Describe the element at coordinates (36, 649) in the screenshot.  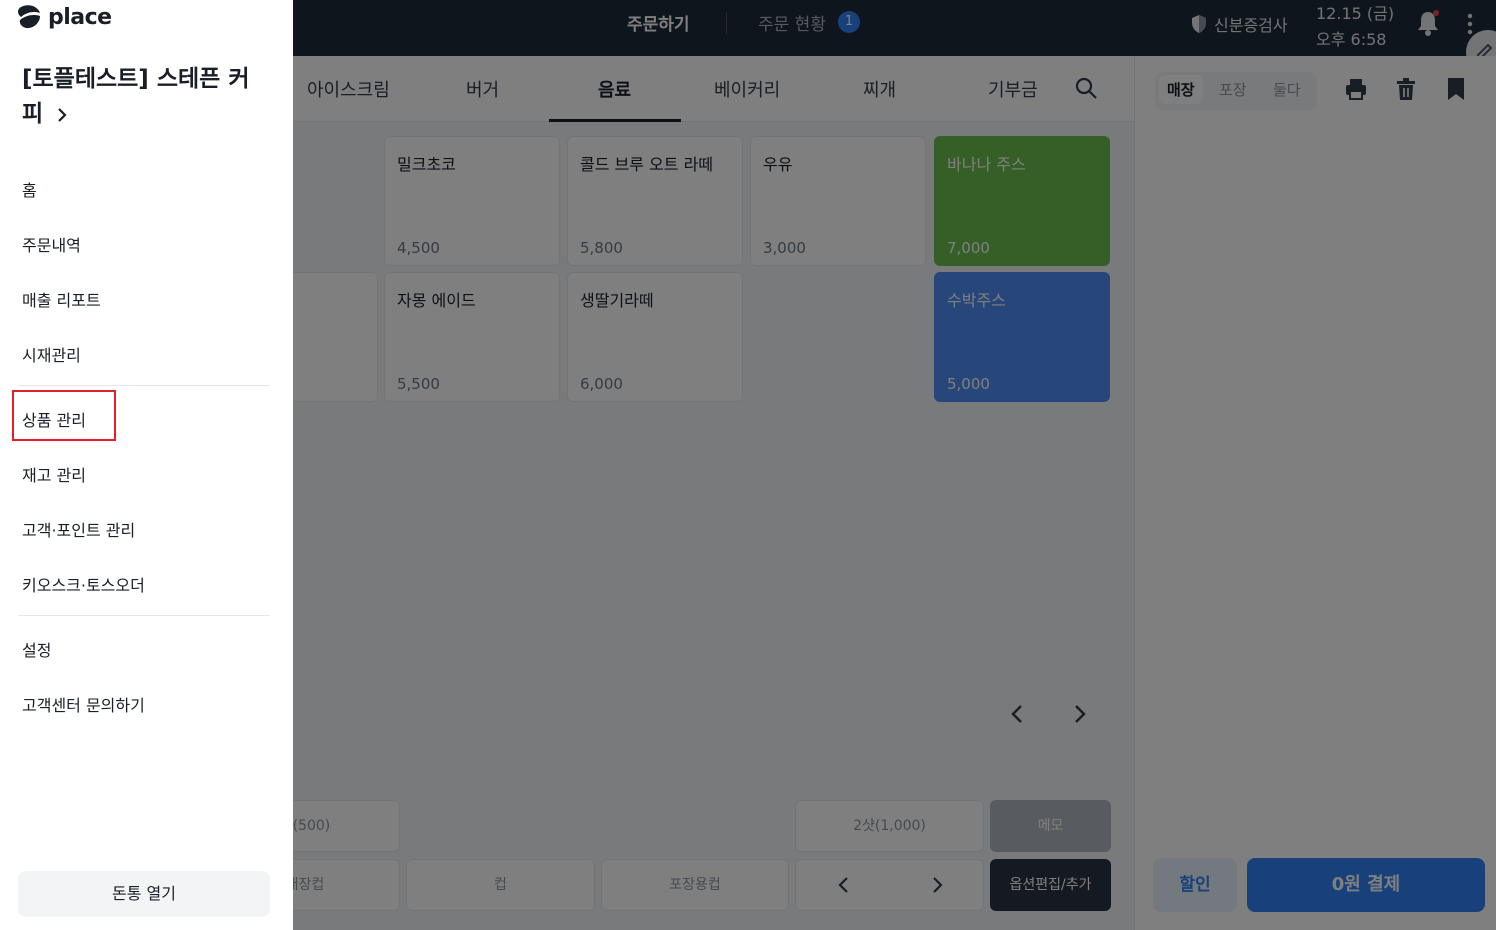
I see `menu-settings: 설정` at that location.